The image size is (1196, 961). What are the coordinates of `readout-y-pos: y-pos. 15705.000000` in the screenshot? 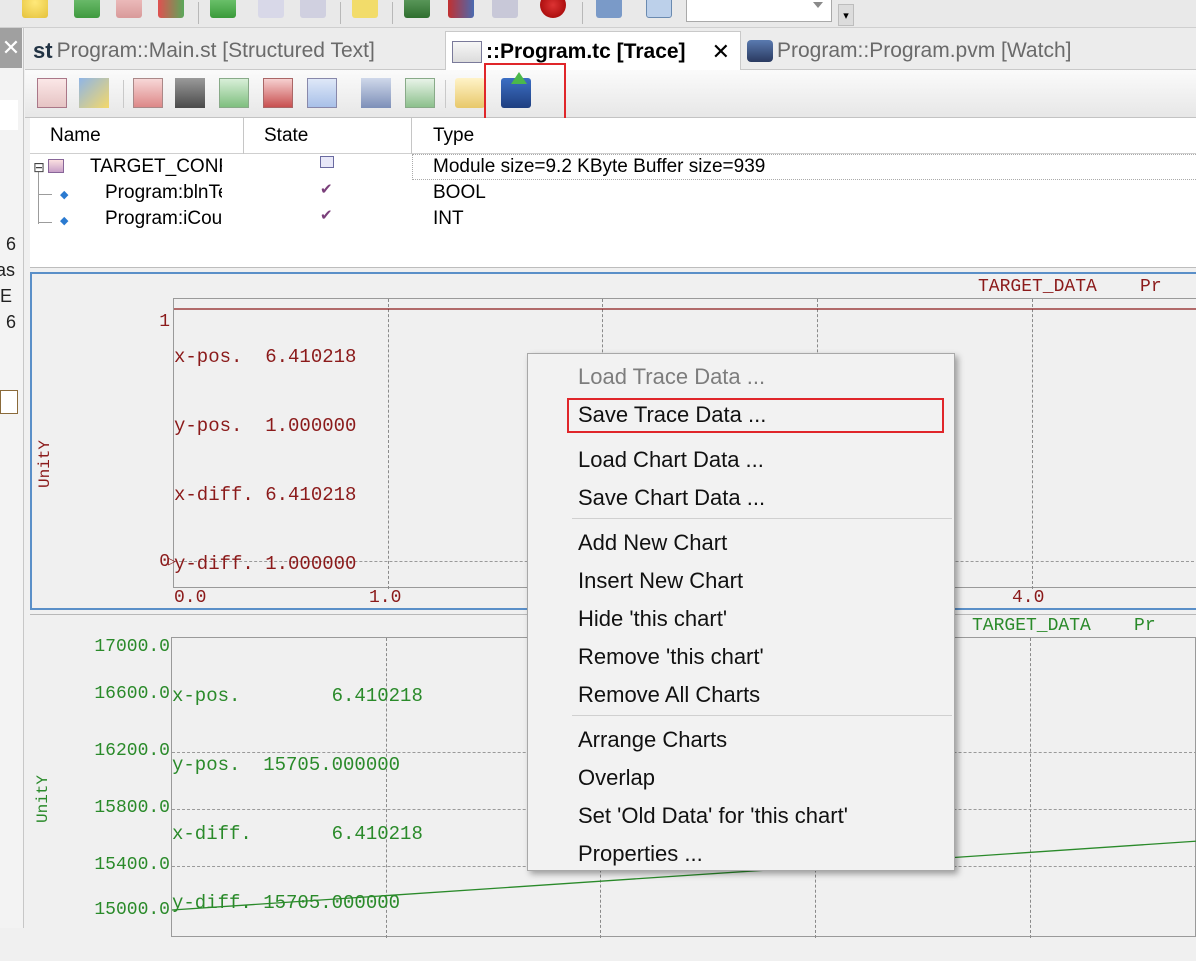 It's located at (286, 765).